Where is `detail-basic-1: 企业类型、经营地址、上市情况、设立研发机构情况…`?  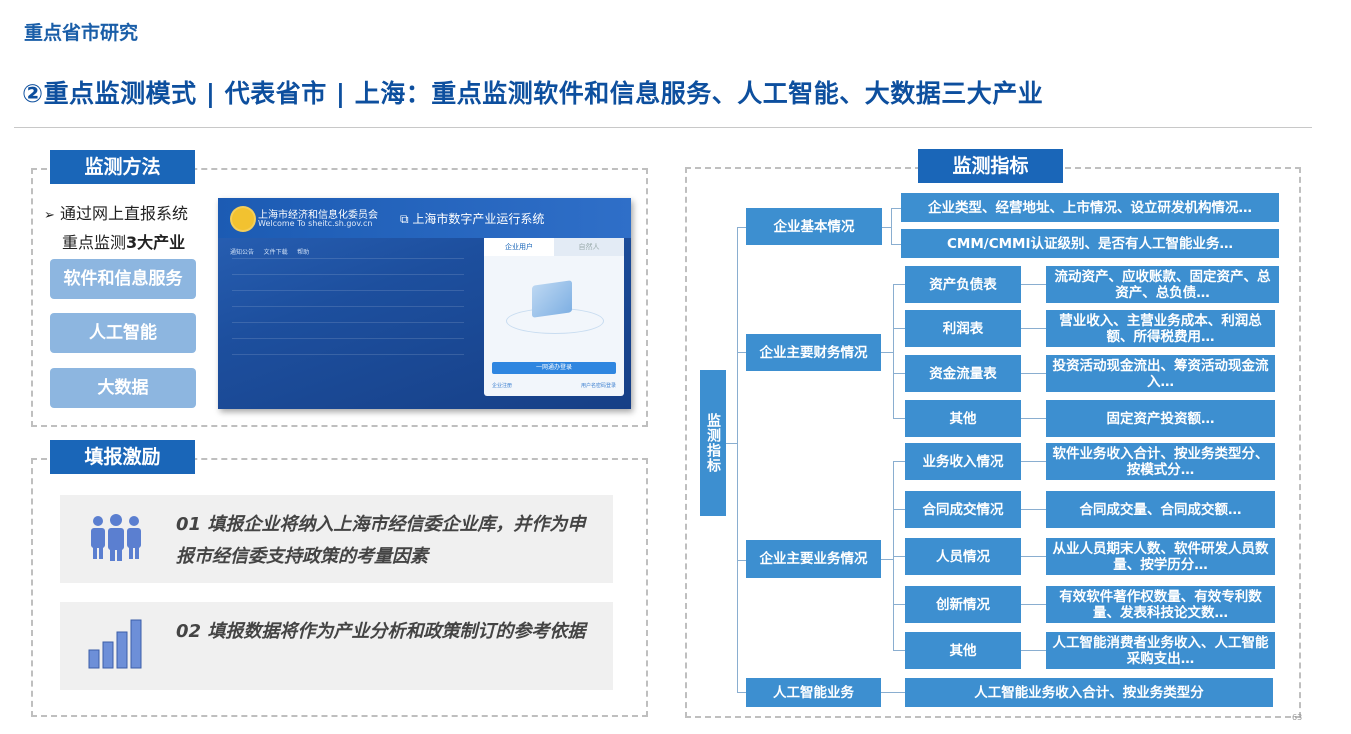
detail-basic-1: 企业类型、经营地址、上市情况、设立研发机构情况… is located at coordinates (1090, 207).